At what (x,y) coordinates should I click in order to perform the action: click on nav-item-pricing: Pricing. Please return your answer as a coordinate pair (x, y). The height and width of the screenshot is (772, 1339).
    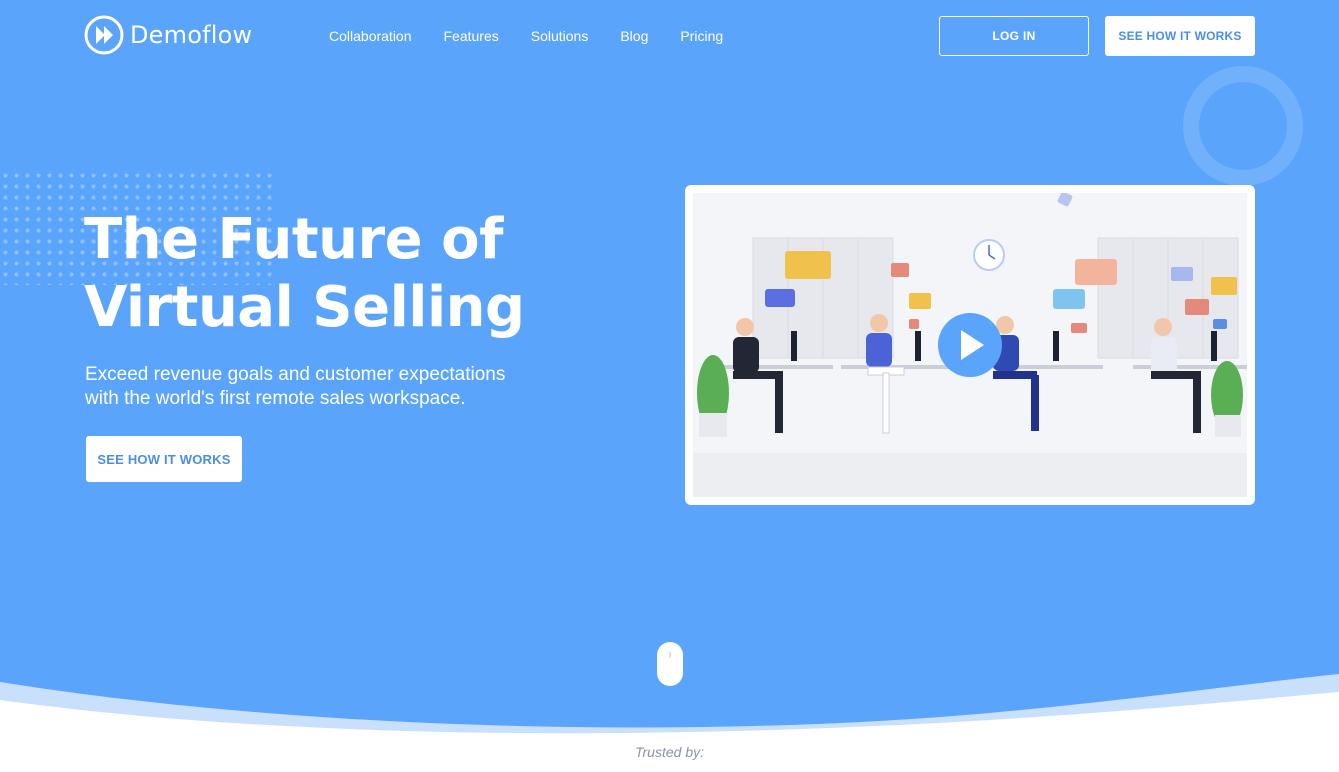
    Looking at the image, I should click on (701, 36).